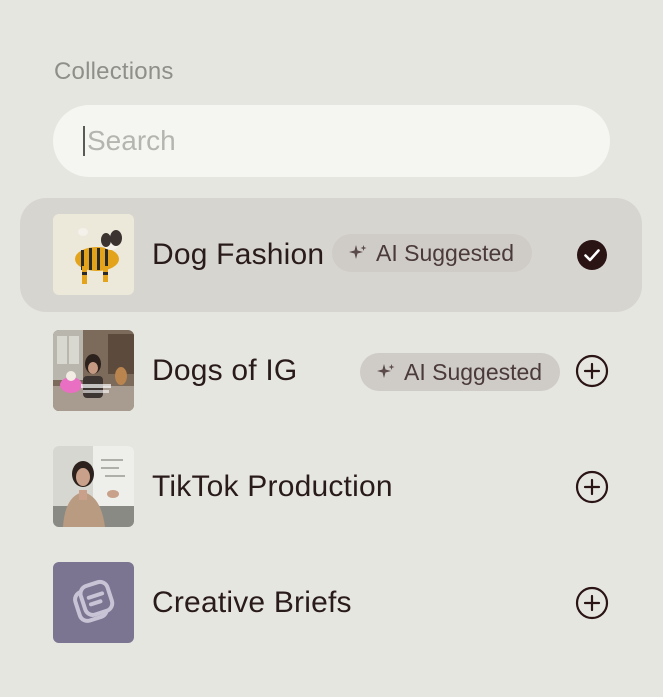 This screenshot has width=663, height=697. I want to click on search-input: Search, so click(331, 141).